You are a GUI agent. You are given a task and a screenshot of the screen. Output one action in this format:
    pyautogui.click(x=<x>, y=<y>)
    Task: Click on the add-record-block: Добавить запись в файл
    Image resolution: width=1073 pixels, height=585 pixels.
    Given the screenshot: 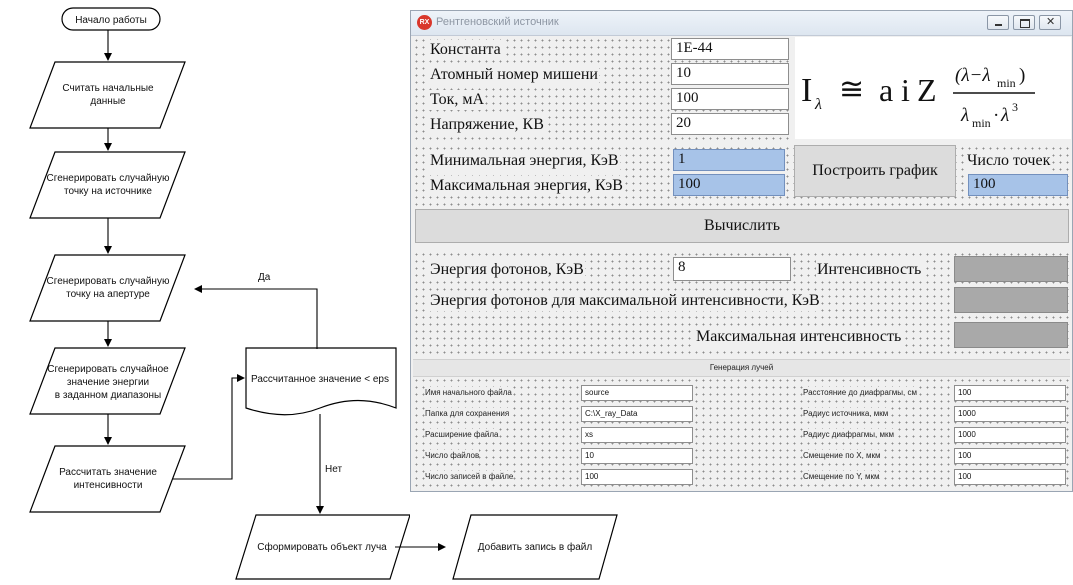 What is the action you would take?
    pyautogui.click(x=535, y=547)
    